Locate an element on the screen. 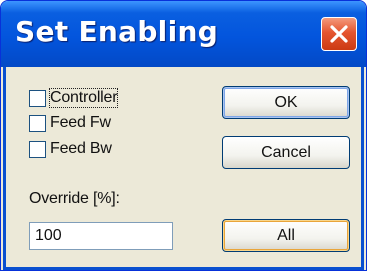  checkbox-controller: Controller is located at coordinates (74, 98).